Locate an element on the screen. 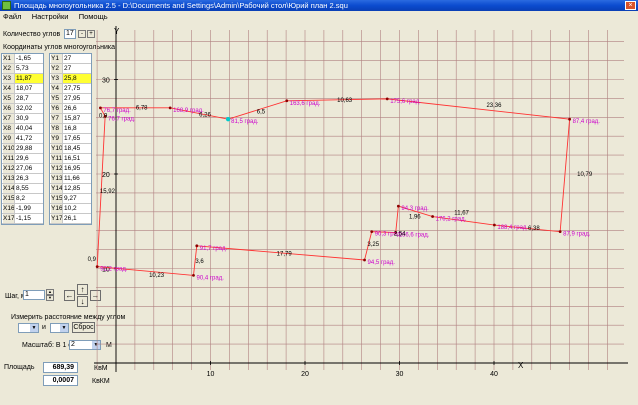 This screenshot has width=638, height=405. x-value-field: 11,87 is located at coordinates (28, 78).